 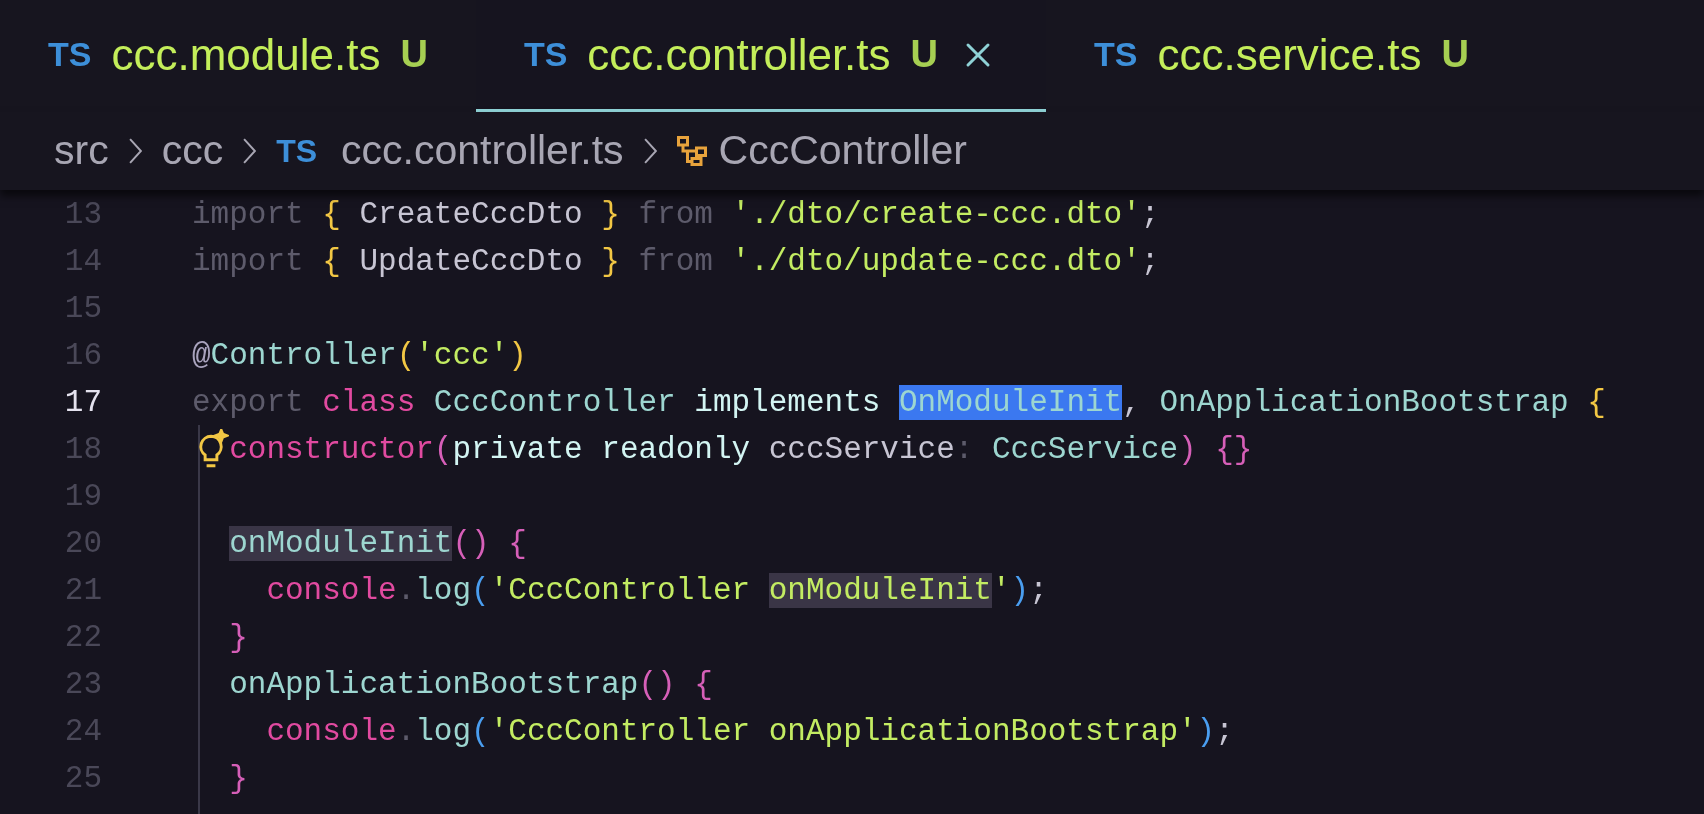 I want to click on line-number: 20, so click(x=82, y=544).